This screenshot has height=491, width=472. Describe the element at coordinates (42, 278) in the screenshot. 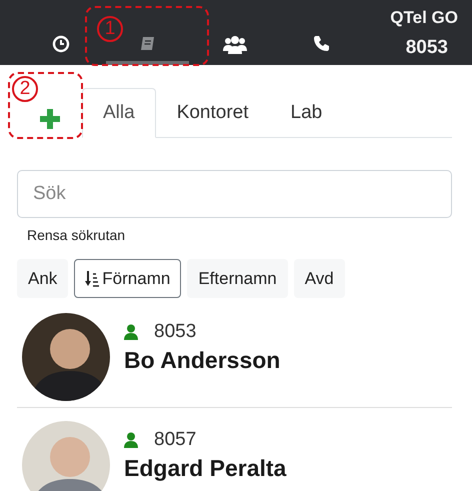

I see `sort-button: Ank` at that location.